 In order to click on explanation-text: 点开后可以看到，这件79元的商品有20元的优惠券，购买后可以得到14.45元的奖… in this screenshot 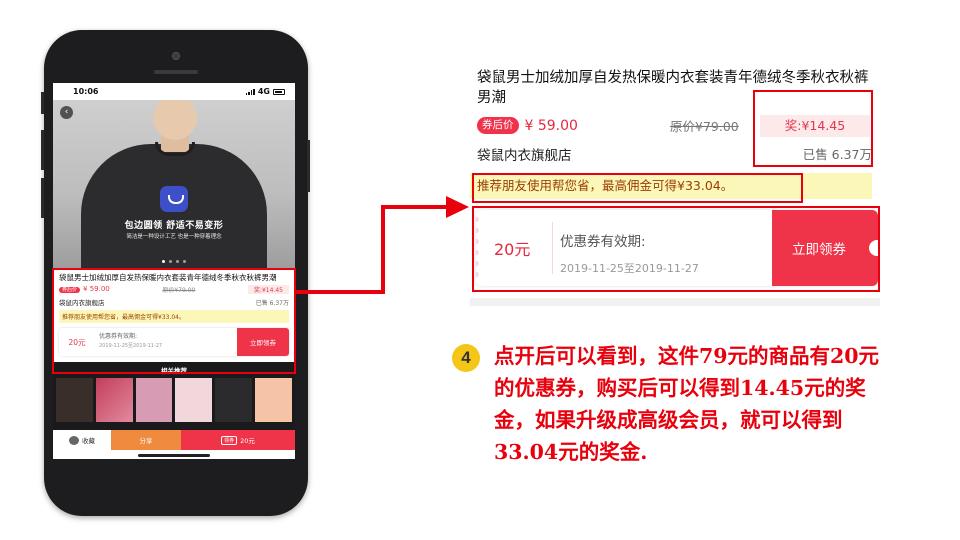, I will do `click(687, 404)`.